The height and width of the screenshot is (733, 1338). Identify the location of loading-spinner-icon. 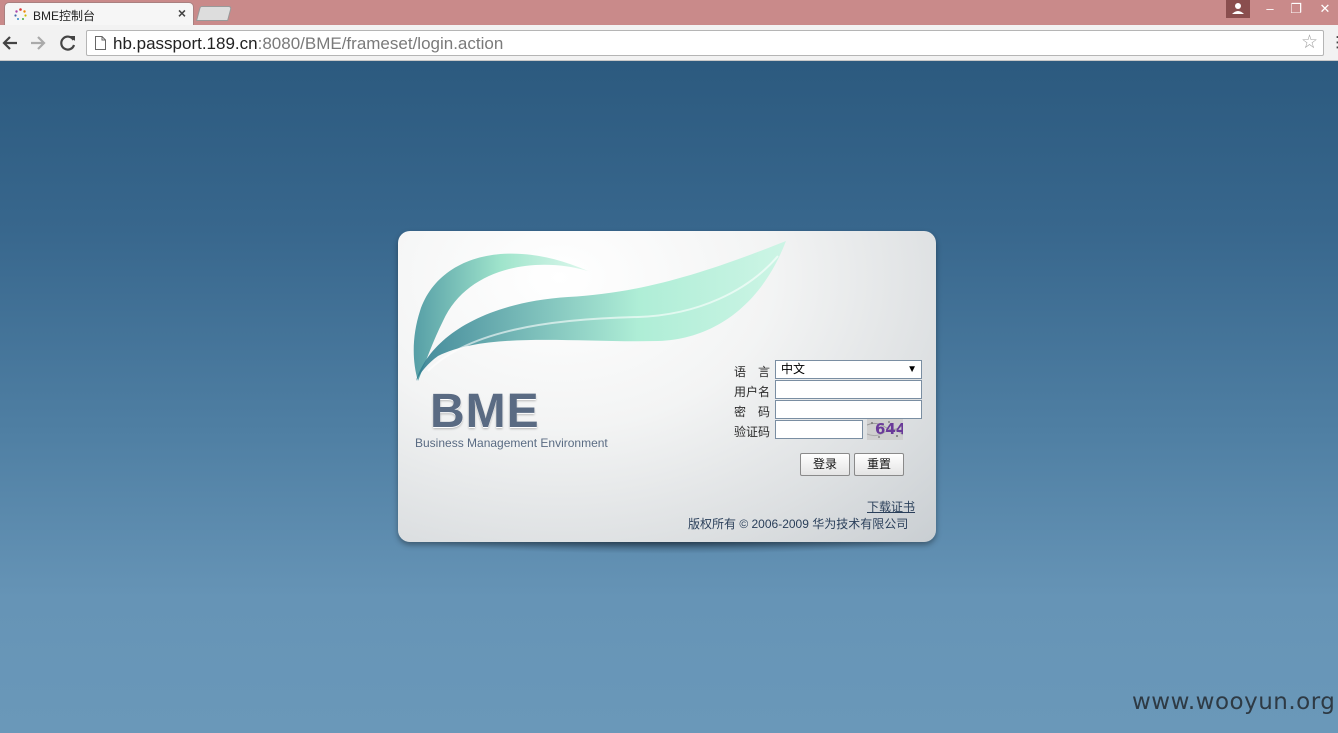
(20, 14).